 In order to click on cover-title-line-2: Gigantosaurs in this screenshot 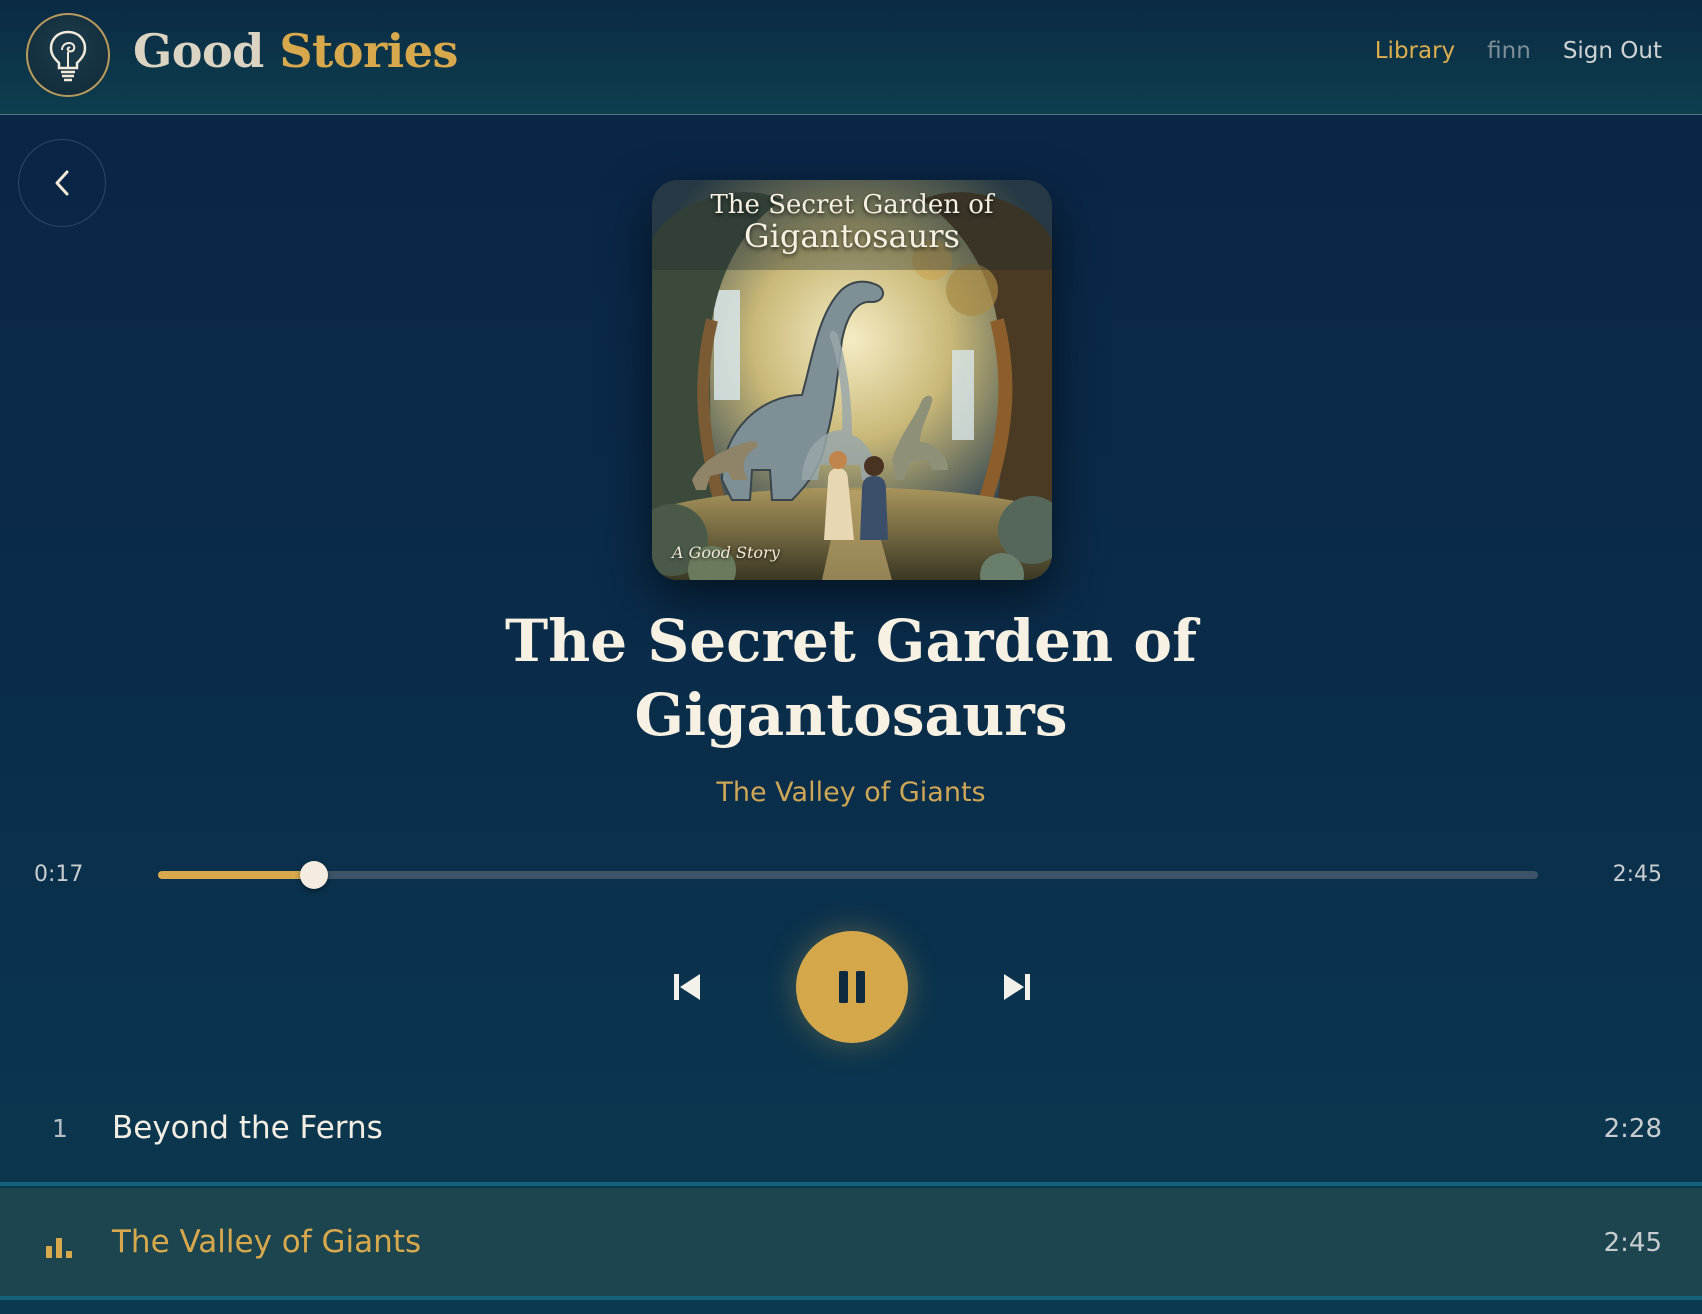, I will do `click(852, 236)`.